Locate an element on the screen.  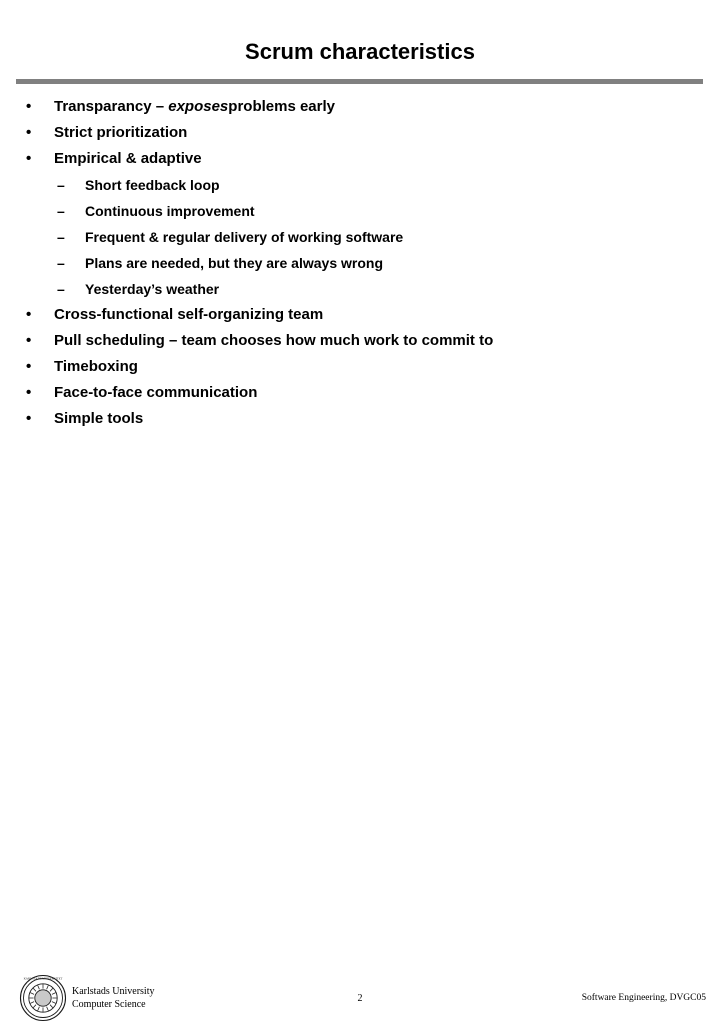
page-title: Scrum characteristics is located at coordinates (360, 51).